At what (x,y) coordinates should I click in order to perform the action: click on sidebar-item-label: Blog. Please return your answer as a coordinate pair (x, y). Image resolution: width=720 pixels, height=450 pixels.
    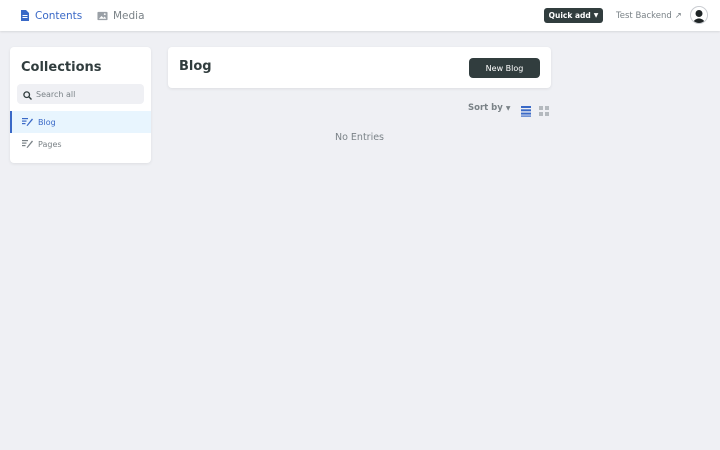
    Looking at the image, I should click on (47, 122).